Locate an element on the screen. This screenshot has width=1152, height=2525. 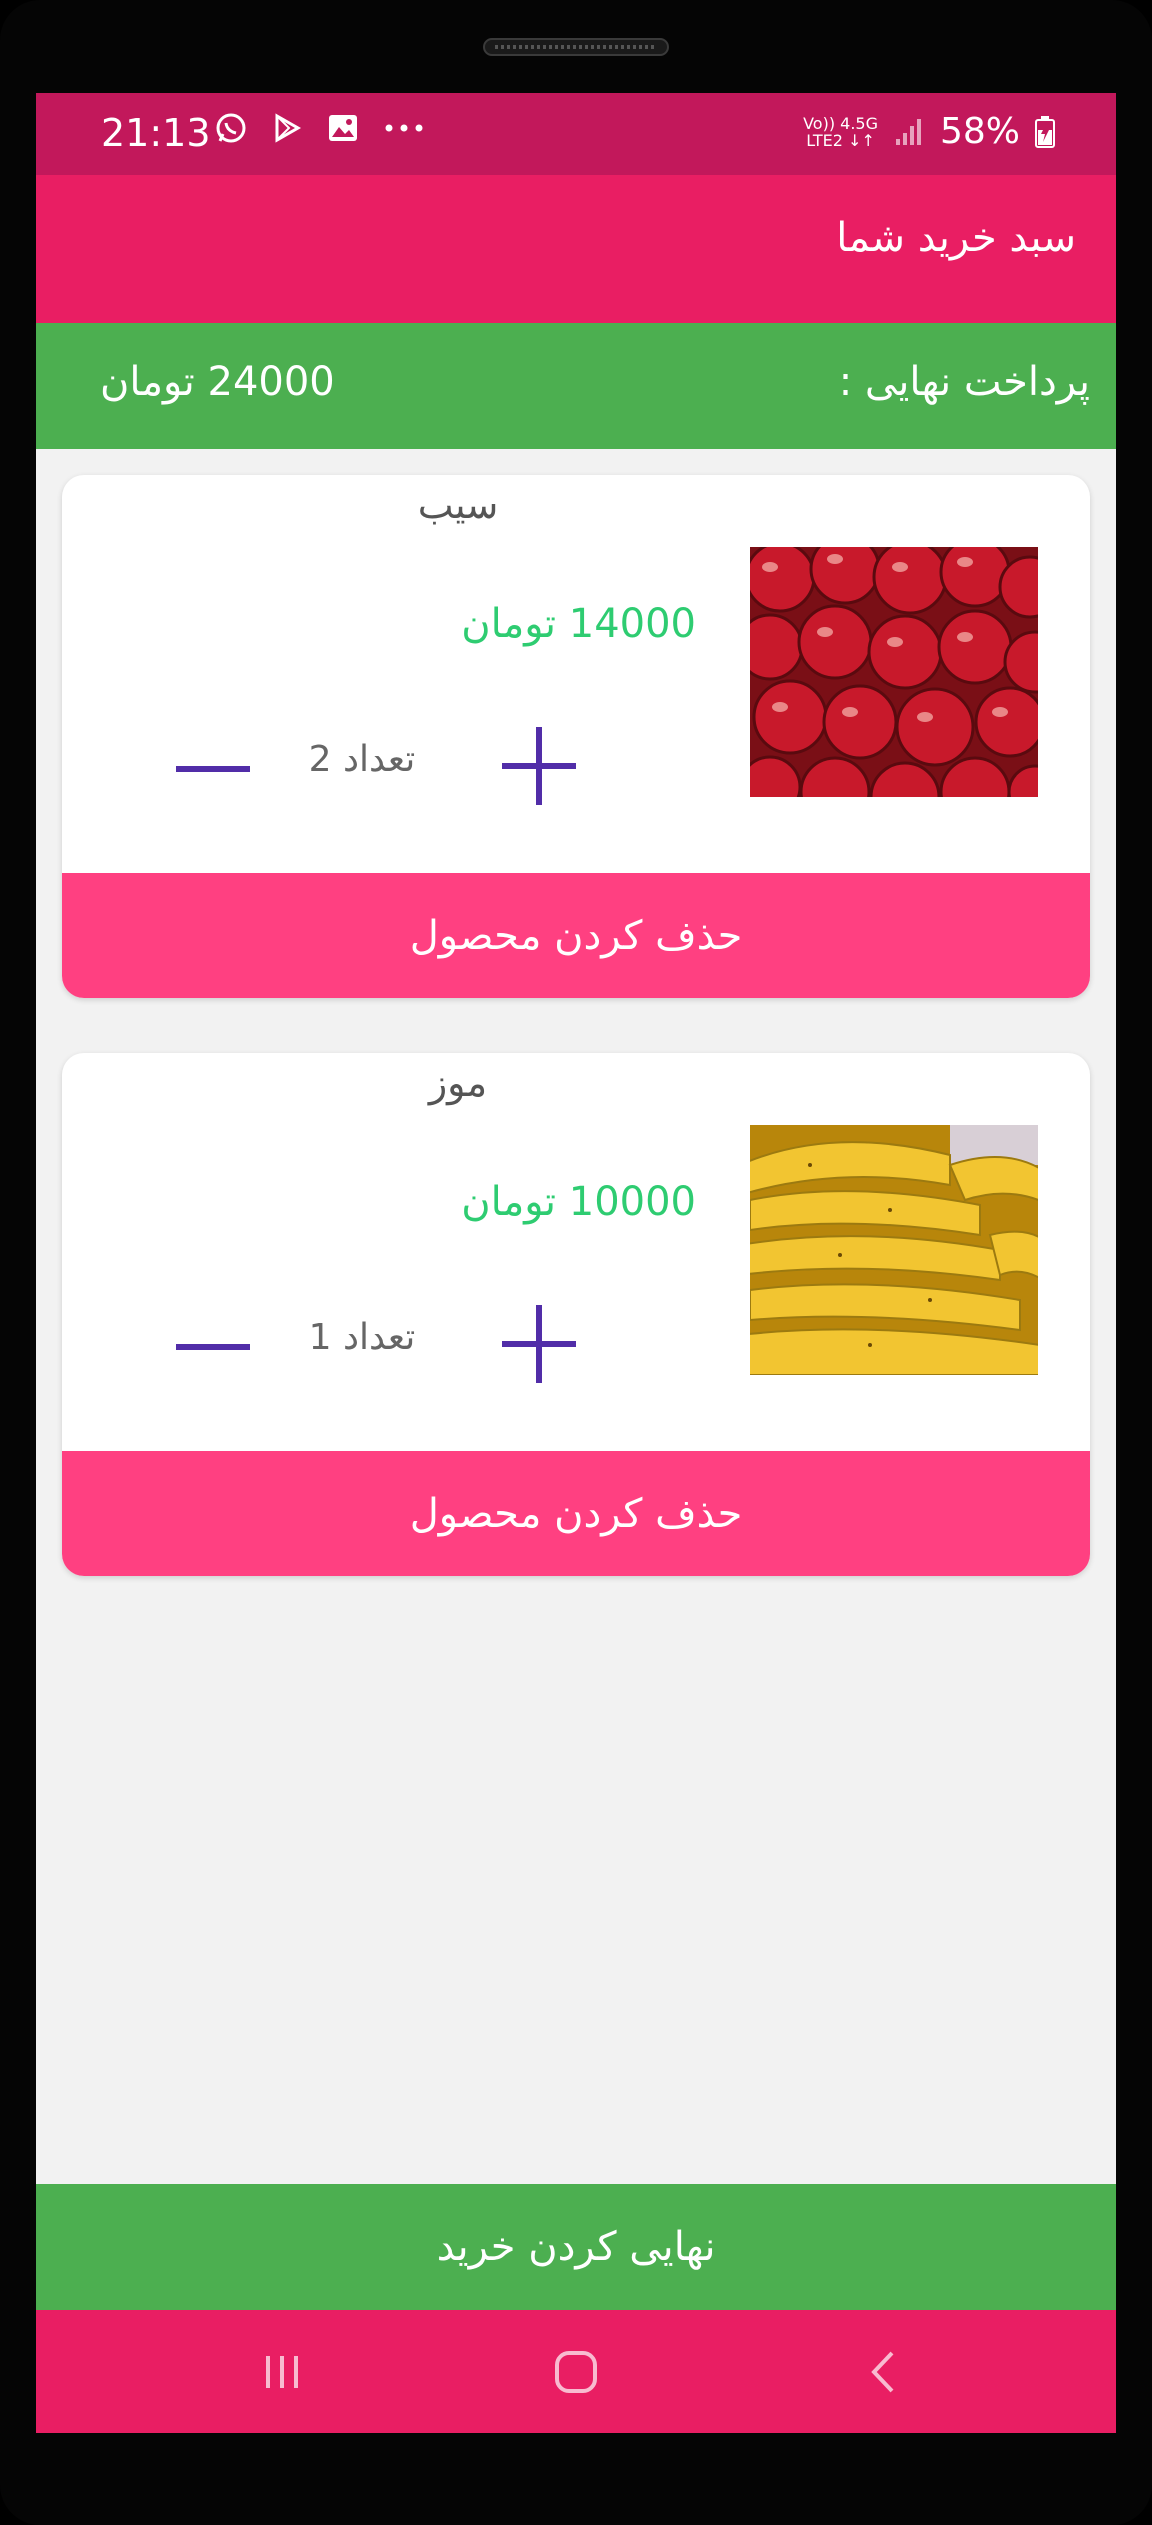
apples-photo is located at coordinates (894, 672).